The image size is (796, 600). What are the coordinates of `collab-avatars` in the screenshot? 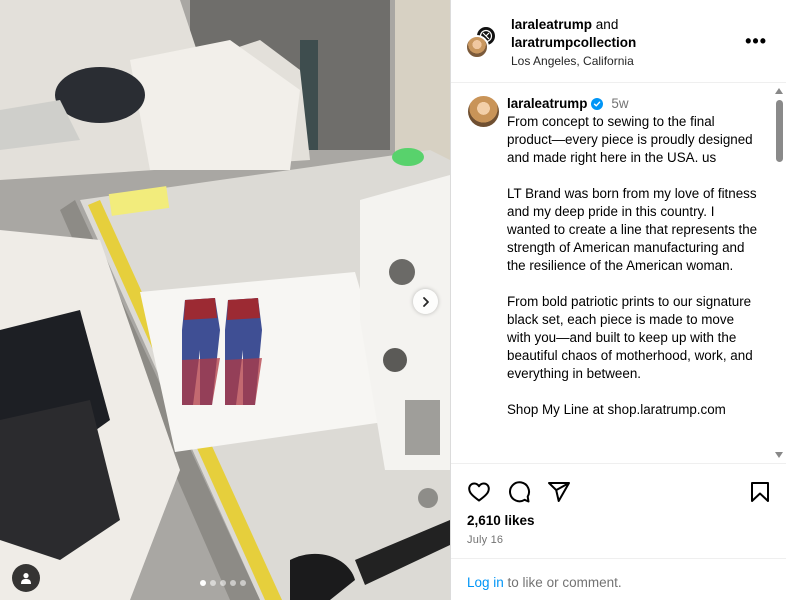 It's located at (481, 42).